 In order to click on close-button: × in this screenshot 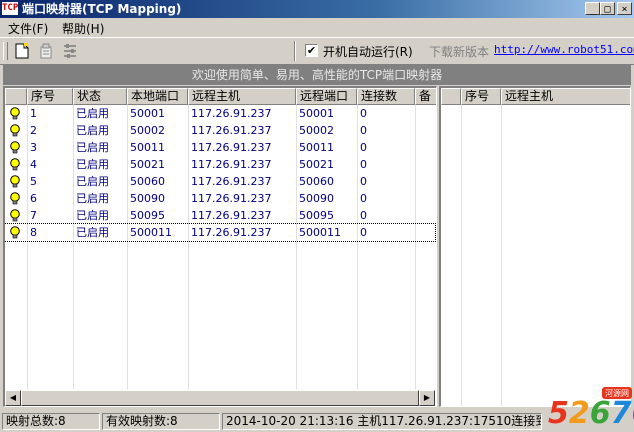, I will do `click(624, 8)`.